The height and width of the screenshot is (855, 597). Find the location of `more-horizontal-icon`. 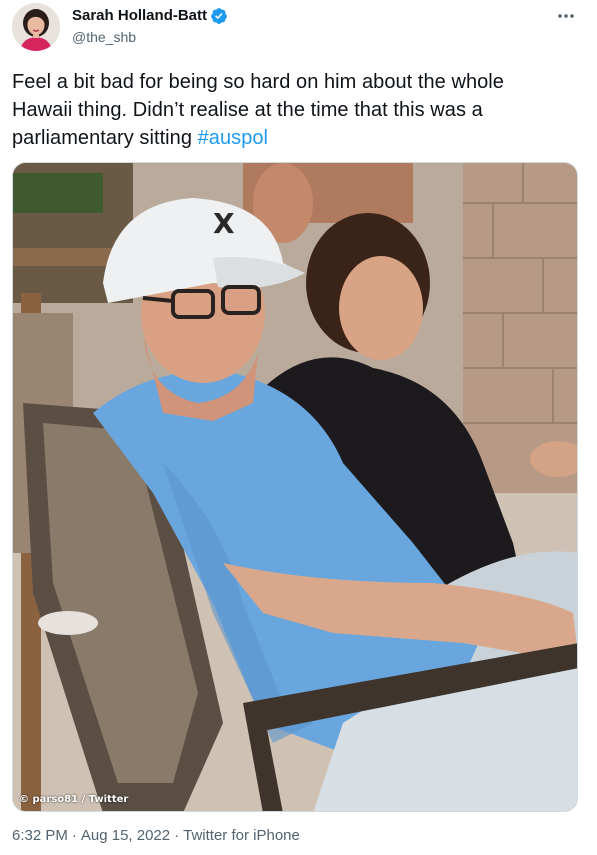

more-horizontal-icon is located at coordinates (566, 16).